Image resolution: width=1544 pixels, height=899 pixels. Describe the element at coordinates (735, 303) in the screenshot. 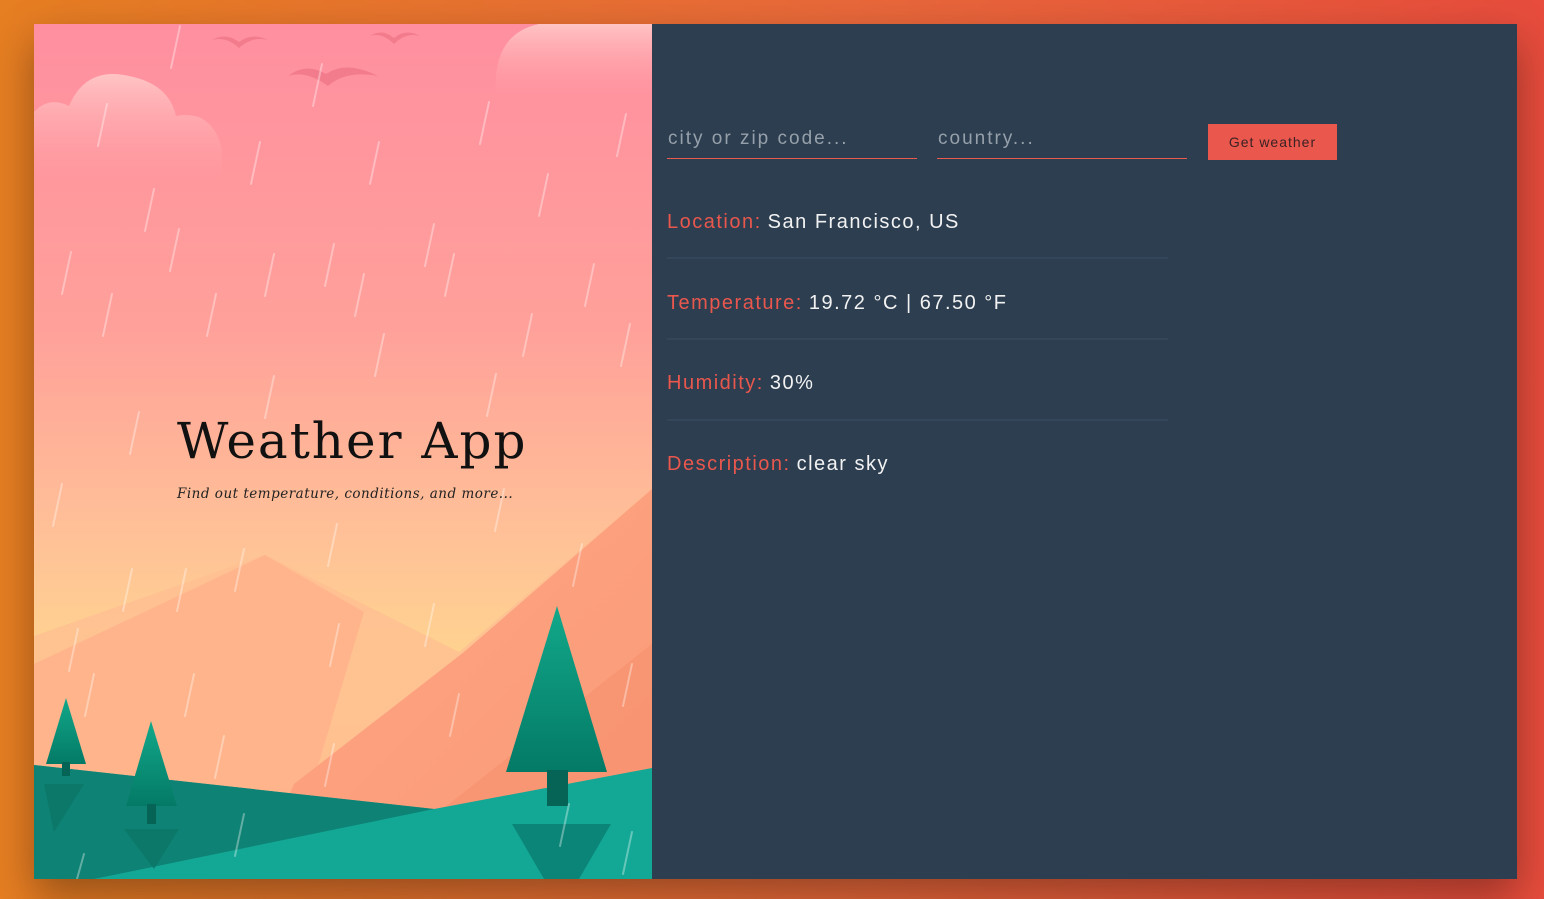

I see `temperature-label: Temperature:` at that location.